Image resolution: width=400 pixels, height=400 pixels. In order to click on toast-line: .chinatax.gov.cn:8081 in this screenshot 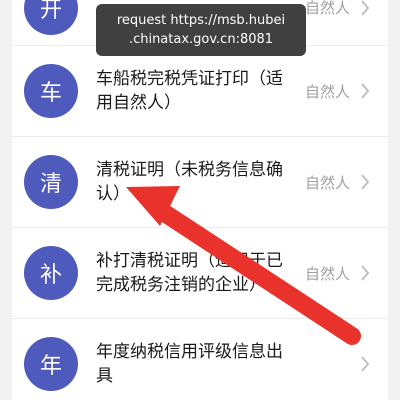, I will do `click(201, 39)`.